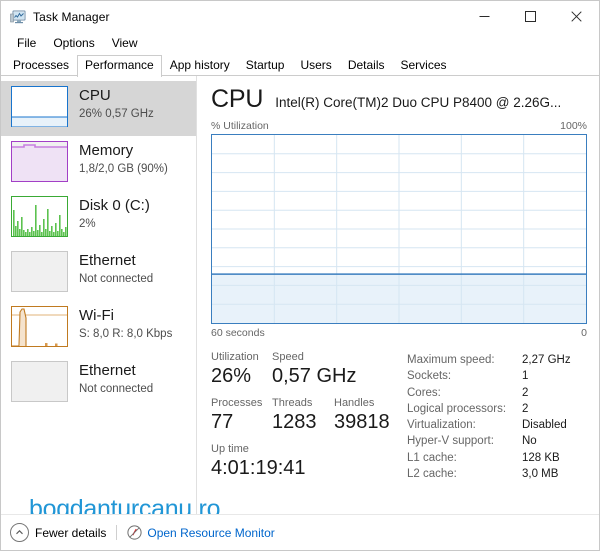 The height and width of the screenshot is (551, 600). Describe the element at coordinates (525, 392) in the screenshot. I see `info-value: 2` at that location.